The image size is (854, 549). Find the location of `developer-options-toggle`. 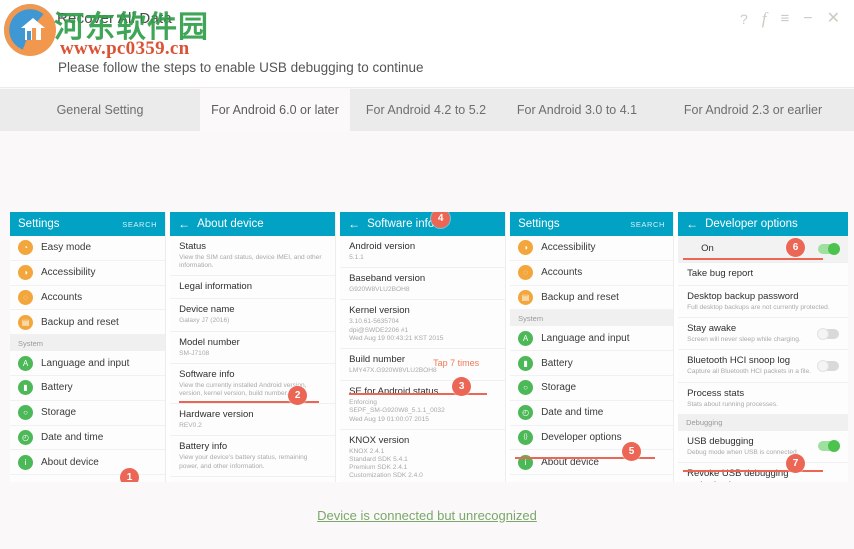

developer-options-toggle is located at coordinates (829, 249).